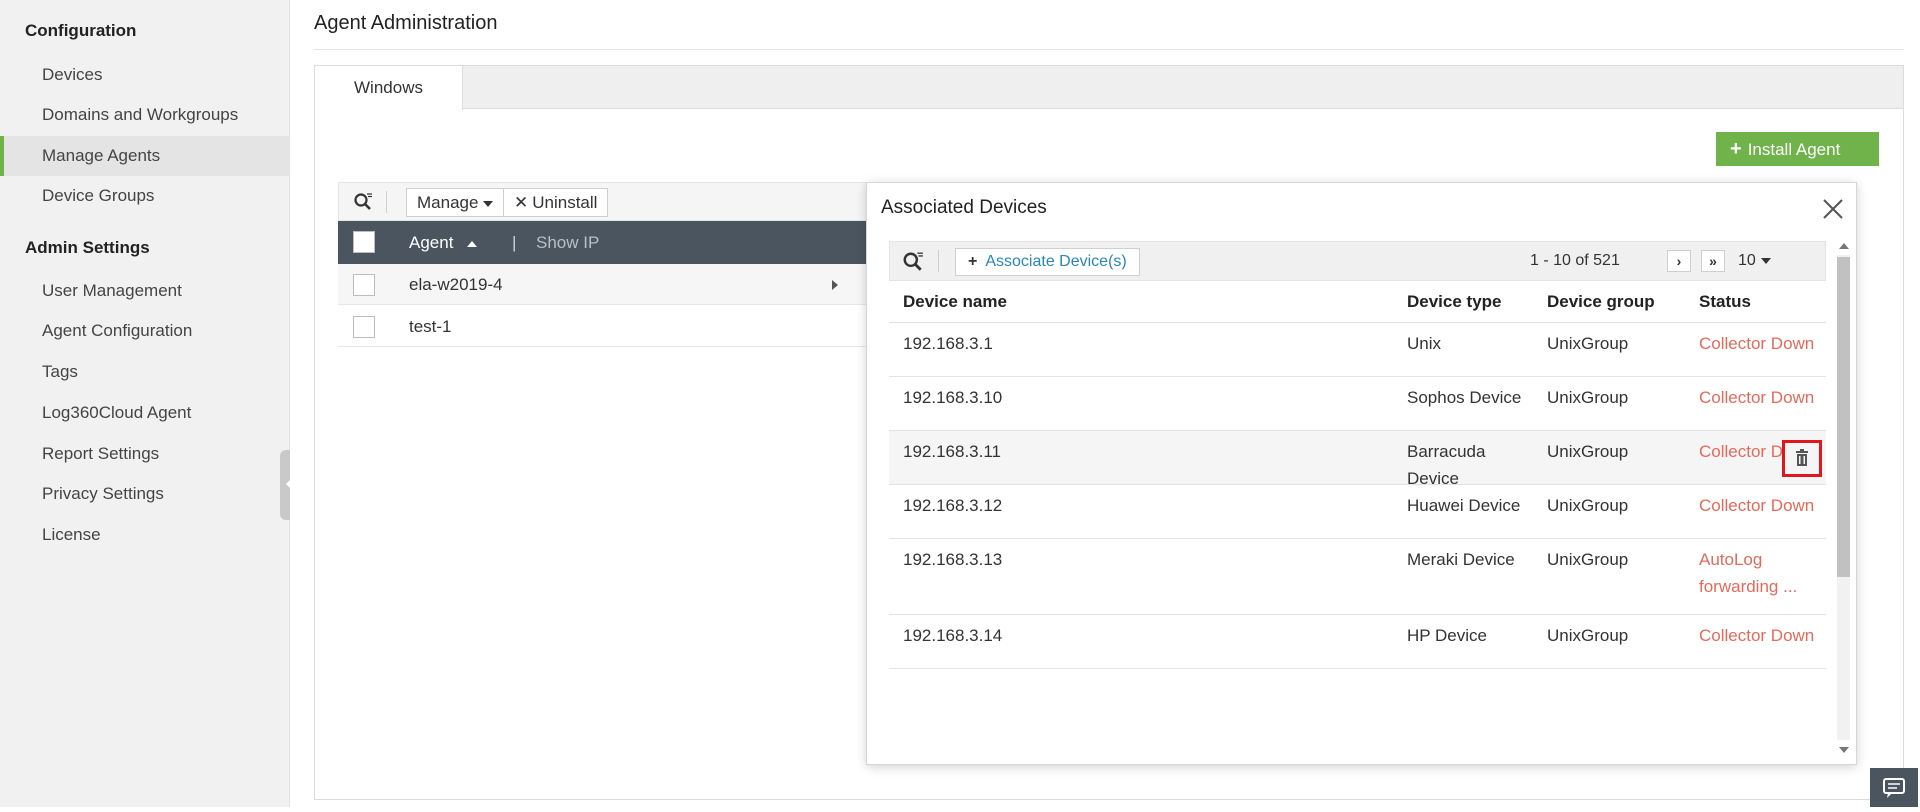 The width and height of the screenshot is (1920, 812). What do you see at coordinates (1725, 302) in the screenshot?
I see `status-column-header: Status` at bounding box center [1725, 302].